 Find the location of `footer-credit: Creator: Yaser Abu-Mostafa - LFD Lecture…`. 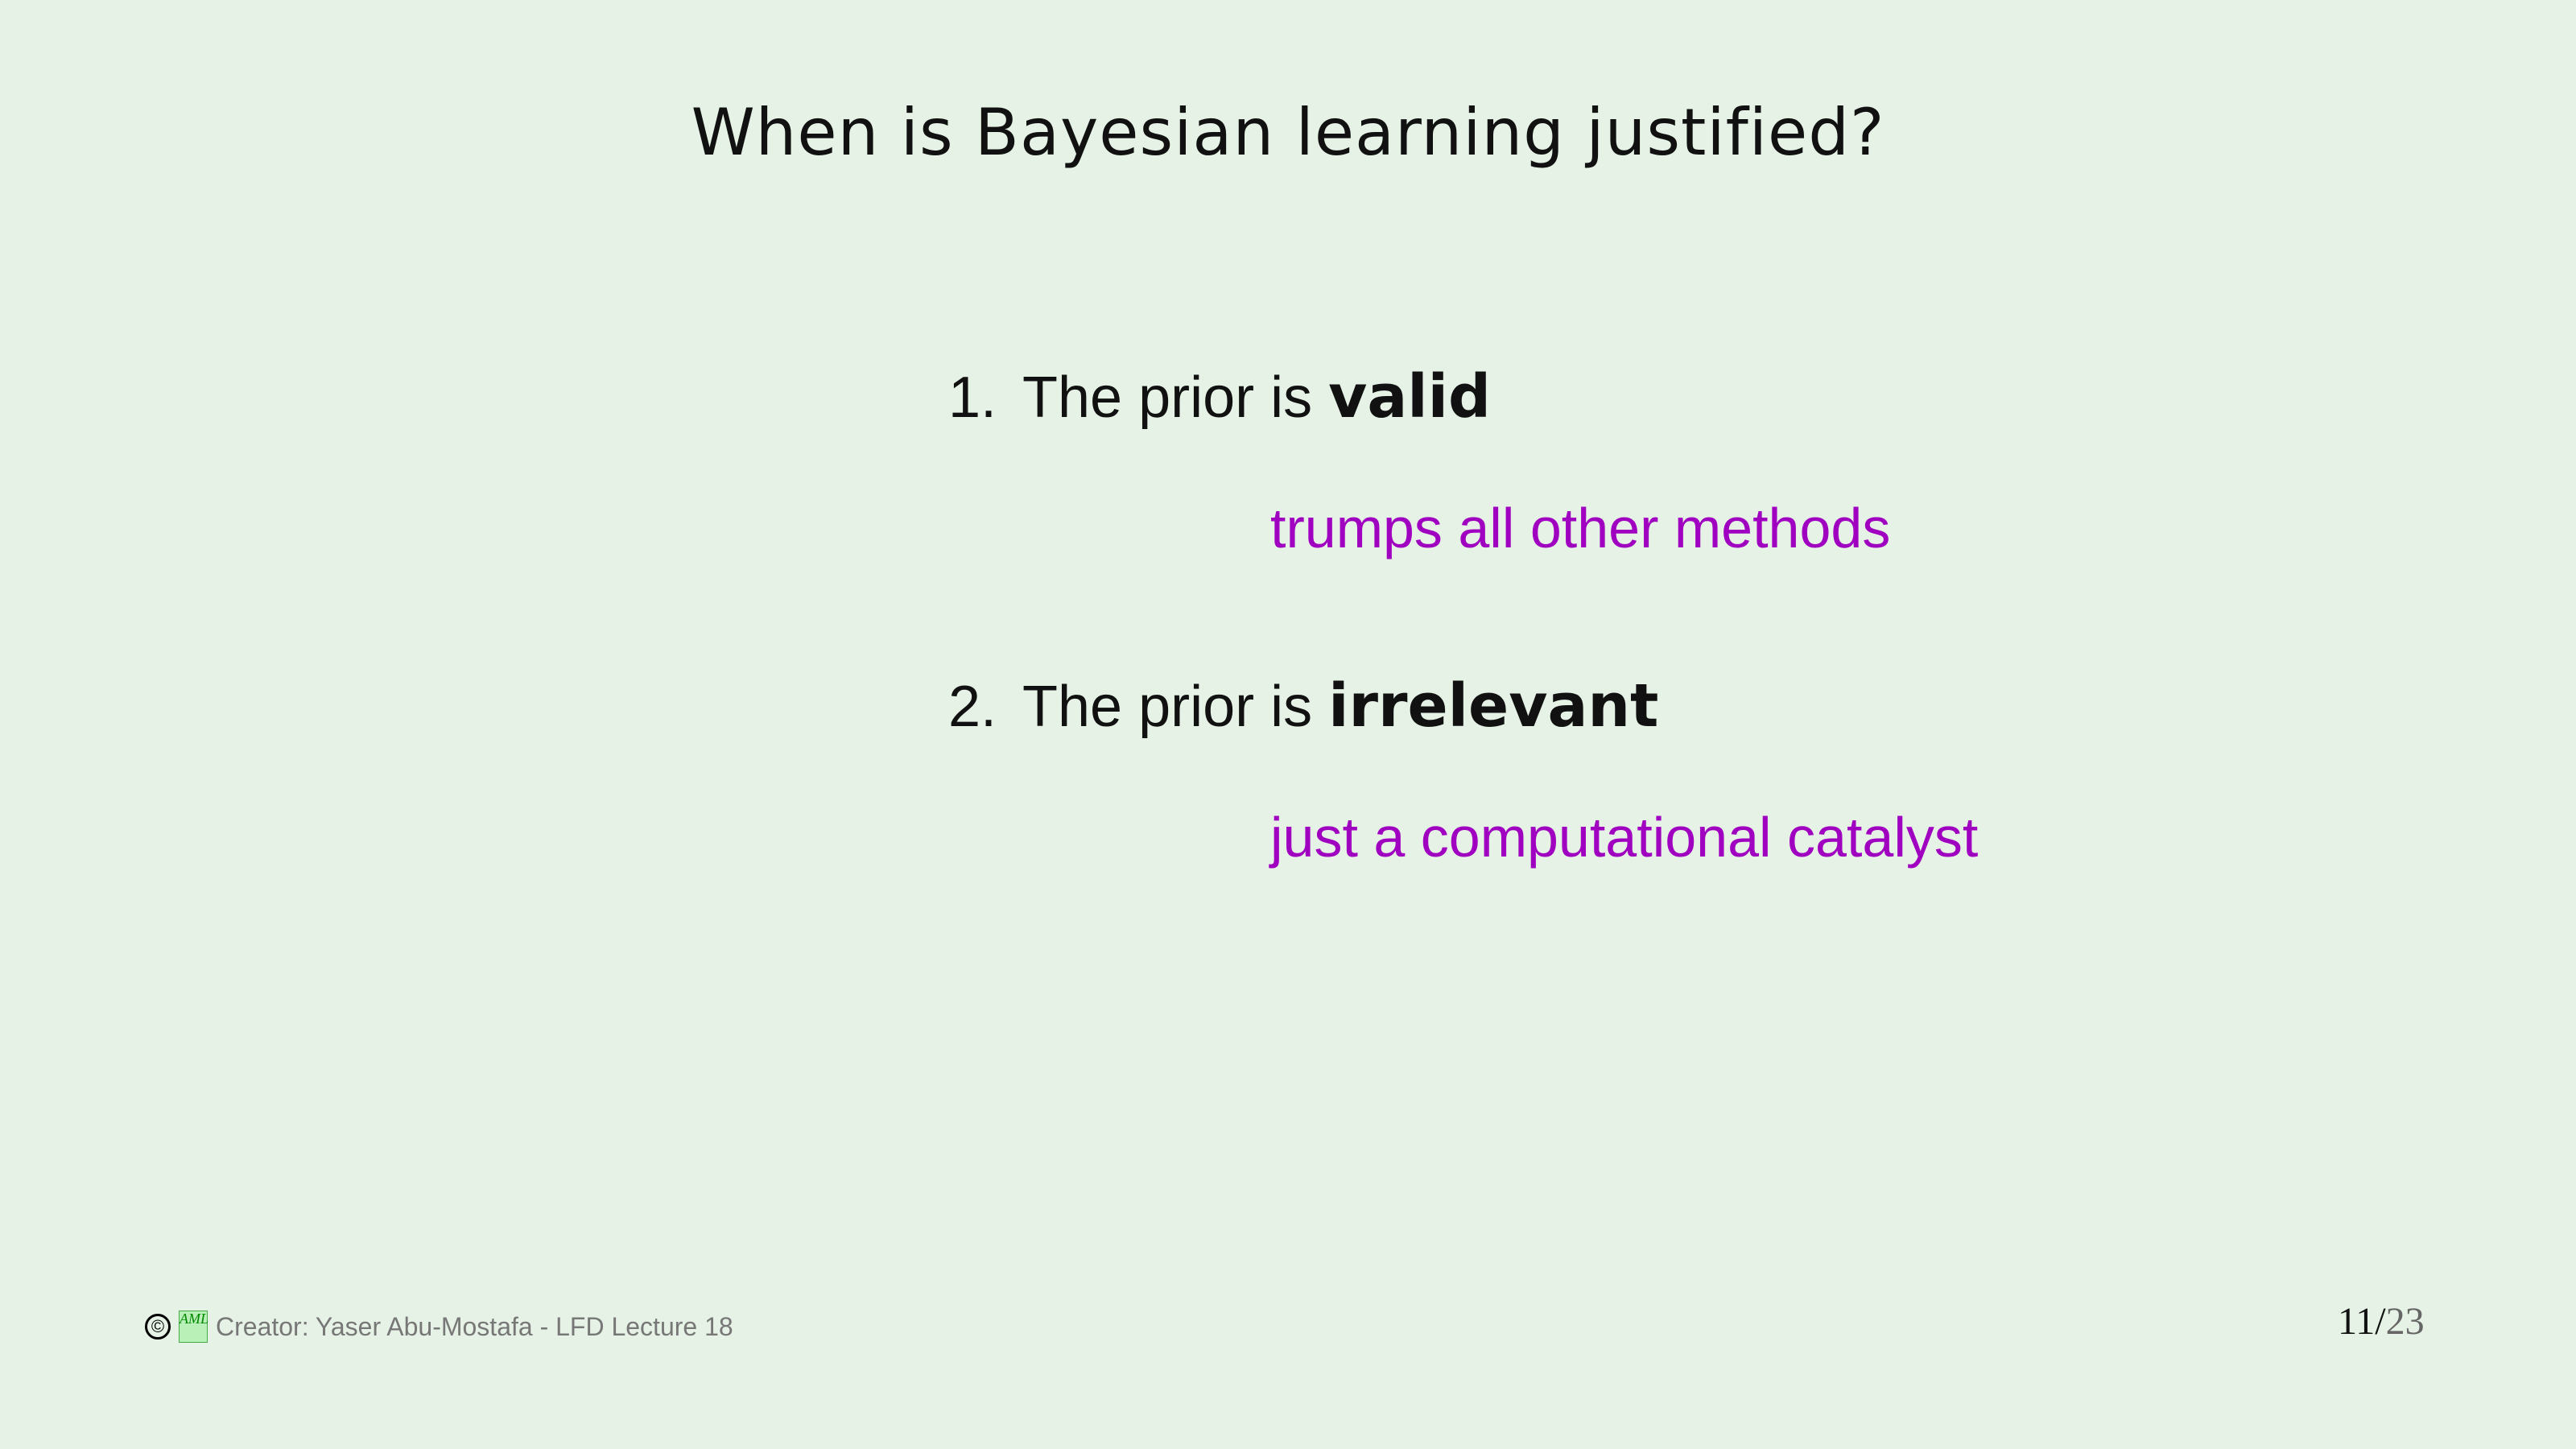

footer-credit: Creator: Yaser Abu-Mostafa - LFD Lecture… is located at coordinates (474, 1326).